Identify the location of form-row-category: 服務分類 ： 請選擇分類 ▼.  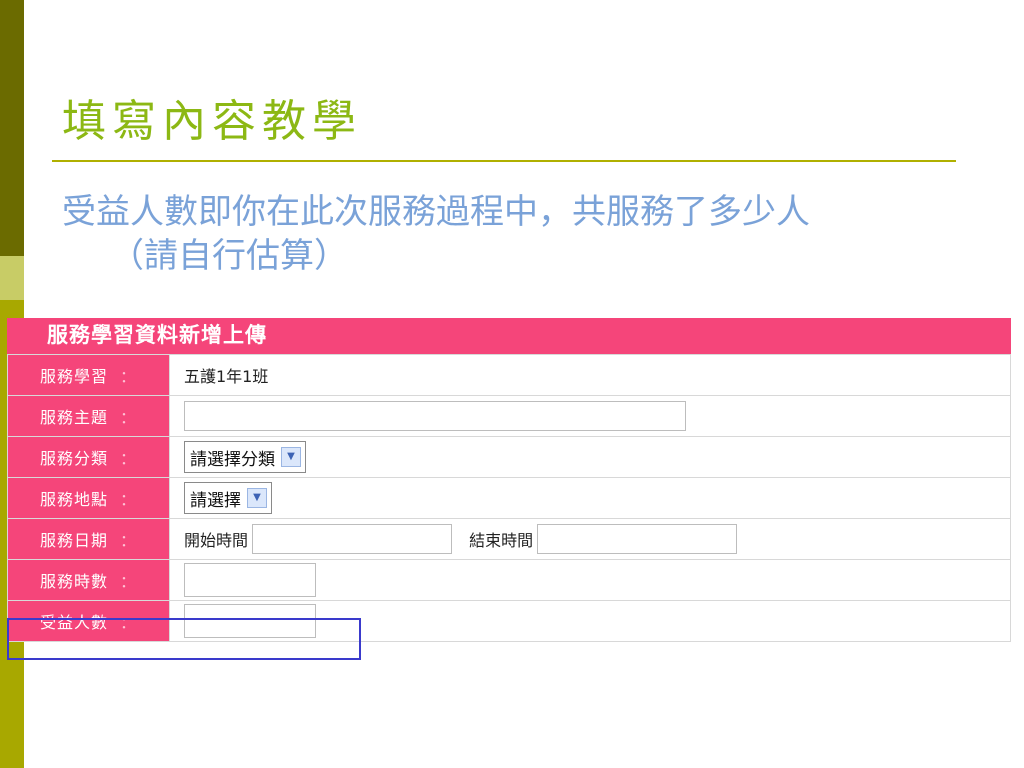
(509, 457).